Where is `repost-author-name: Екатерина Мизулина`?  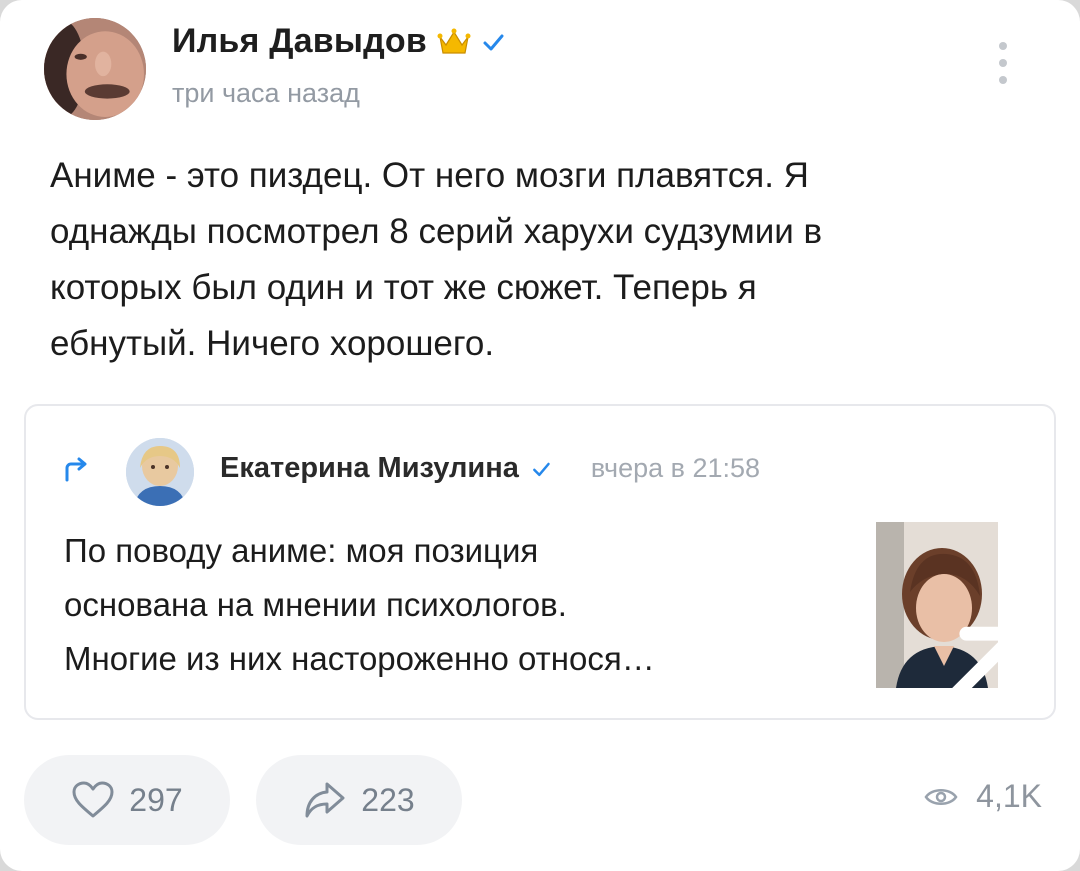
repost-author-name: Екатерина Мизулина is located at coordinates (369, 468).